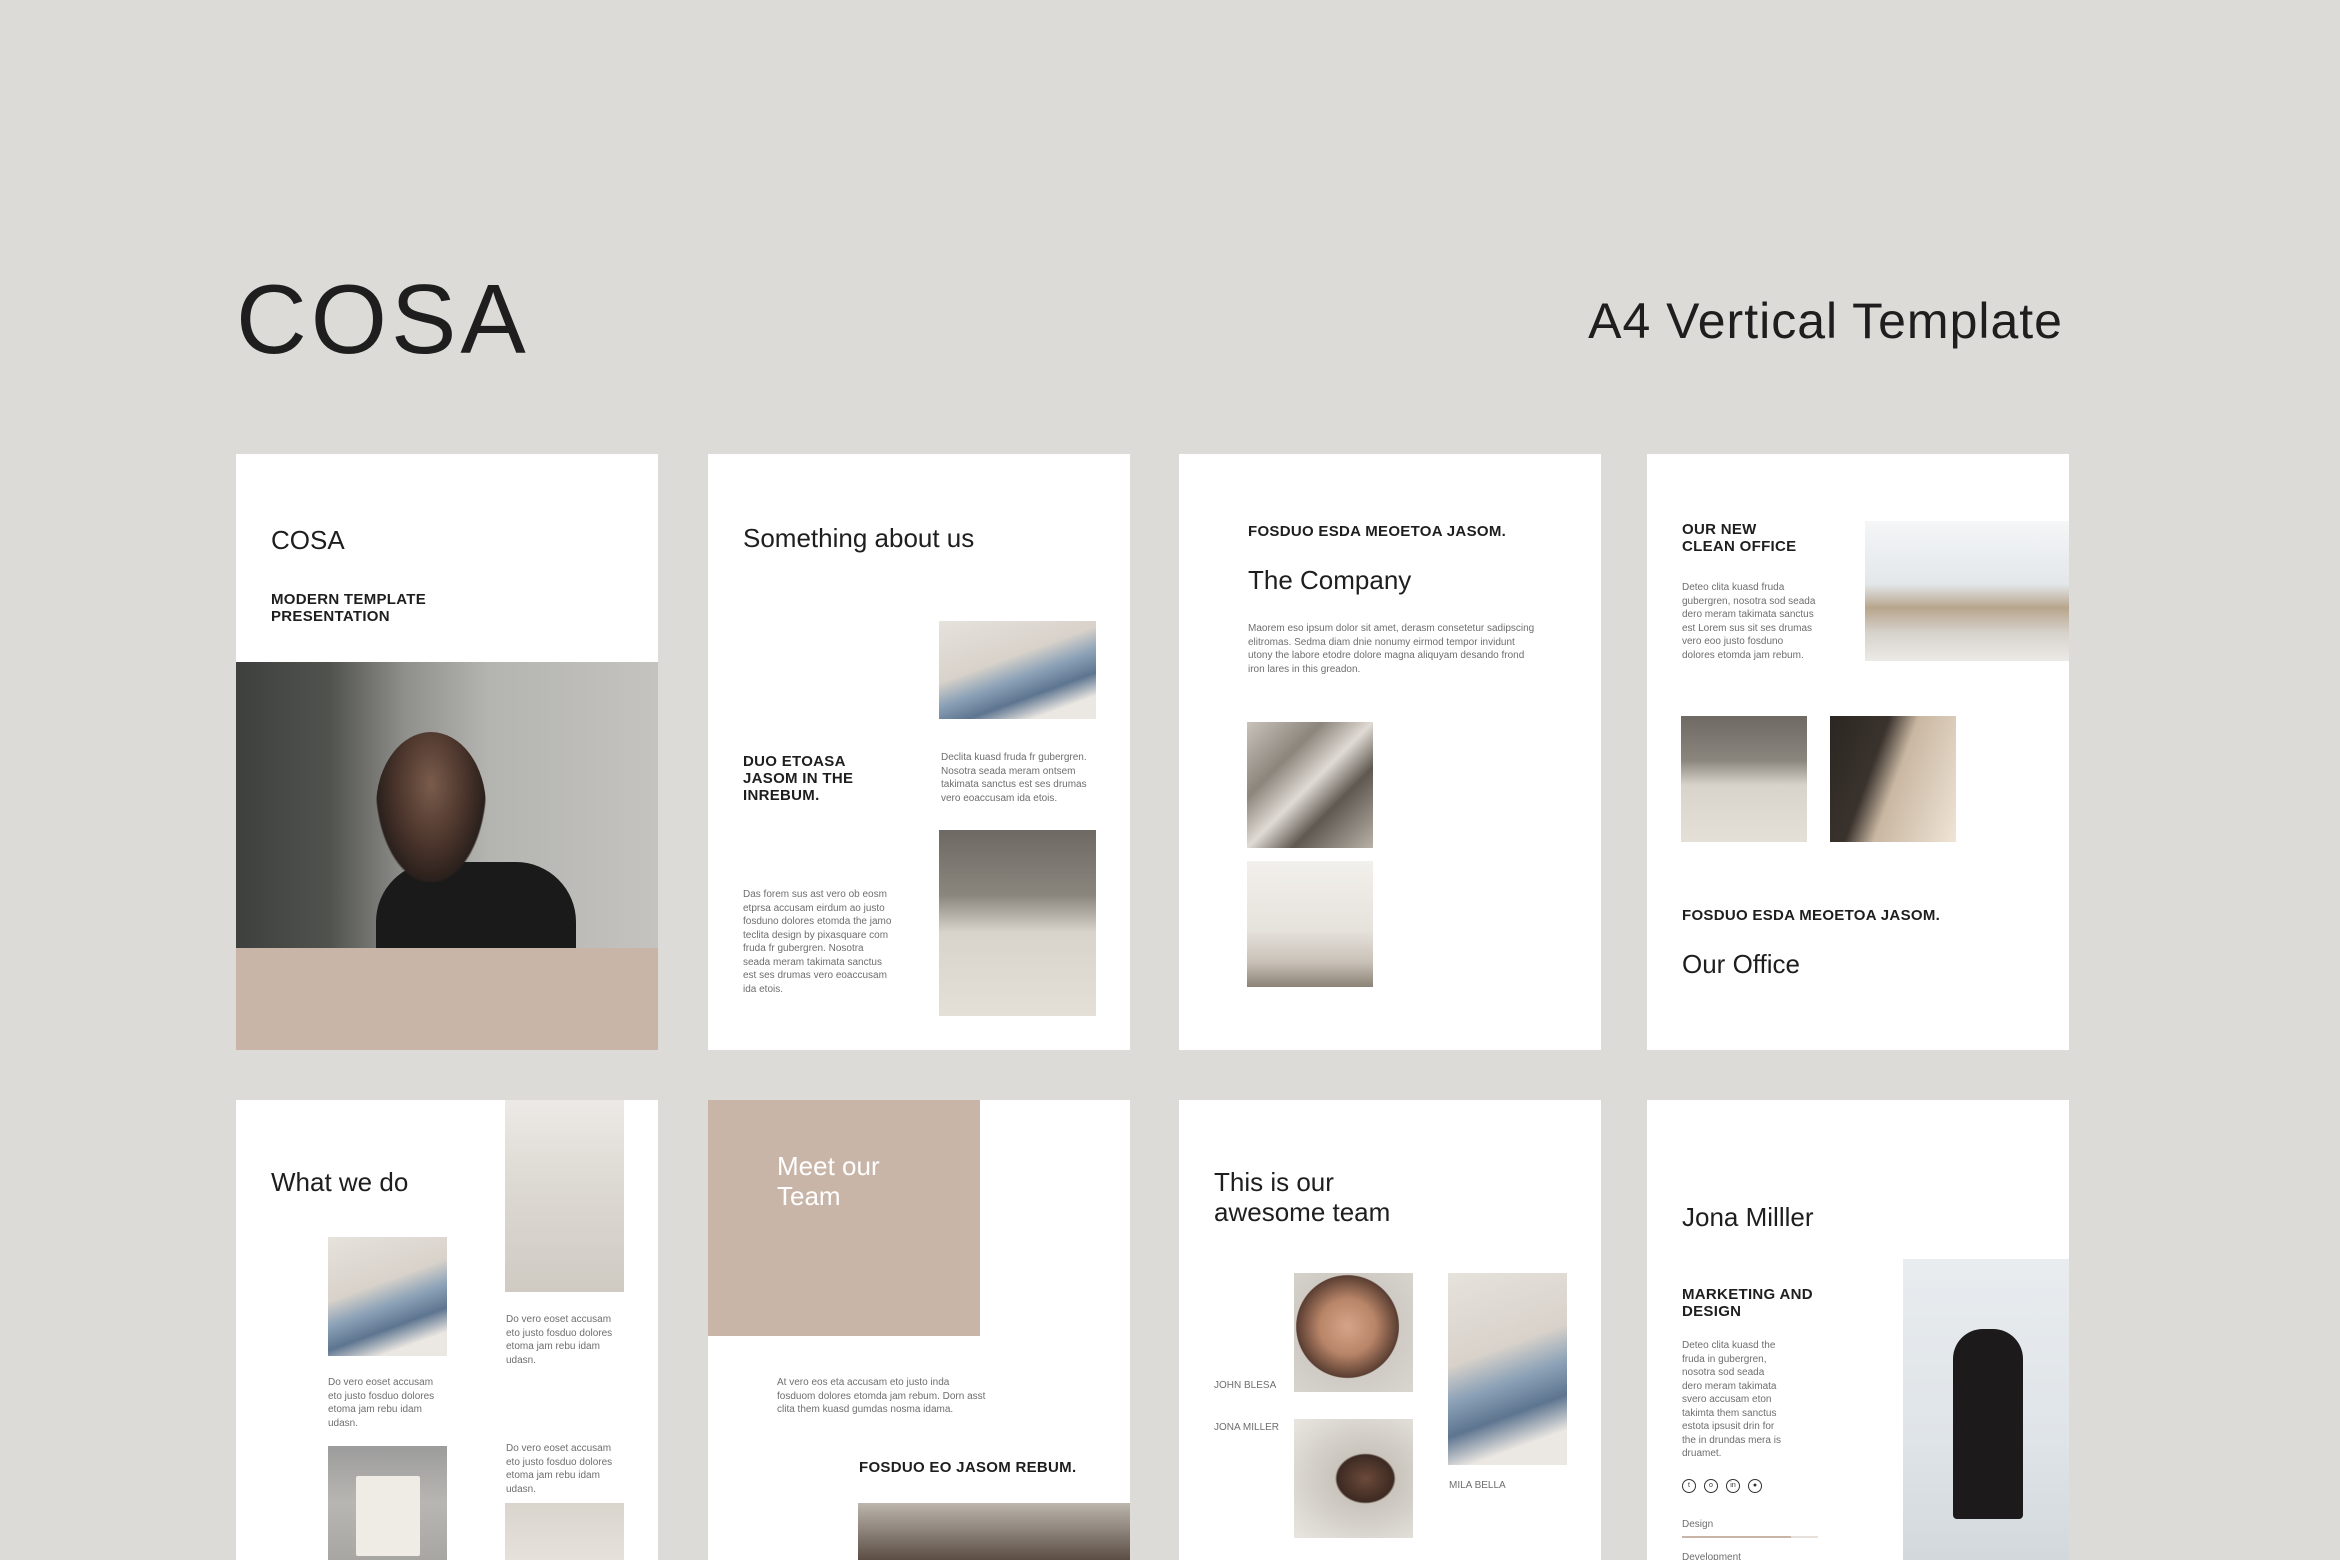 This screenshot has width=2340, height=1560. What do you see at coordinates (1739, 538) in the screenshot?
I see `office-kicker-top: OUR NEW CLEAN OFFICE` at bounding box center [1739, 538].